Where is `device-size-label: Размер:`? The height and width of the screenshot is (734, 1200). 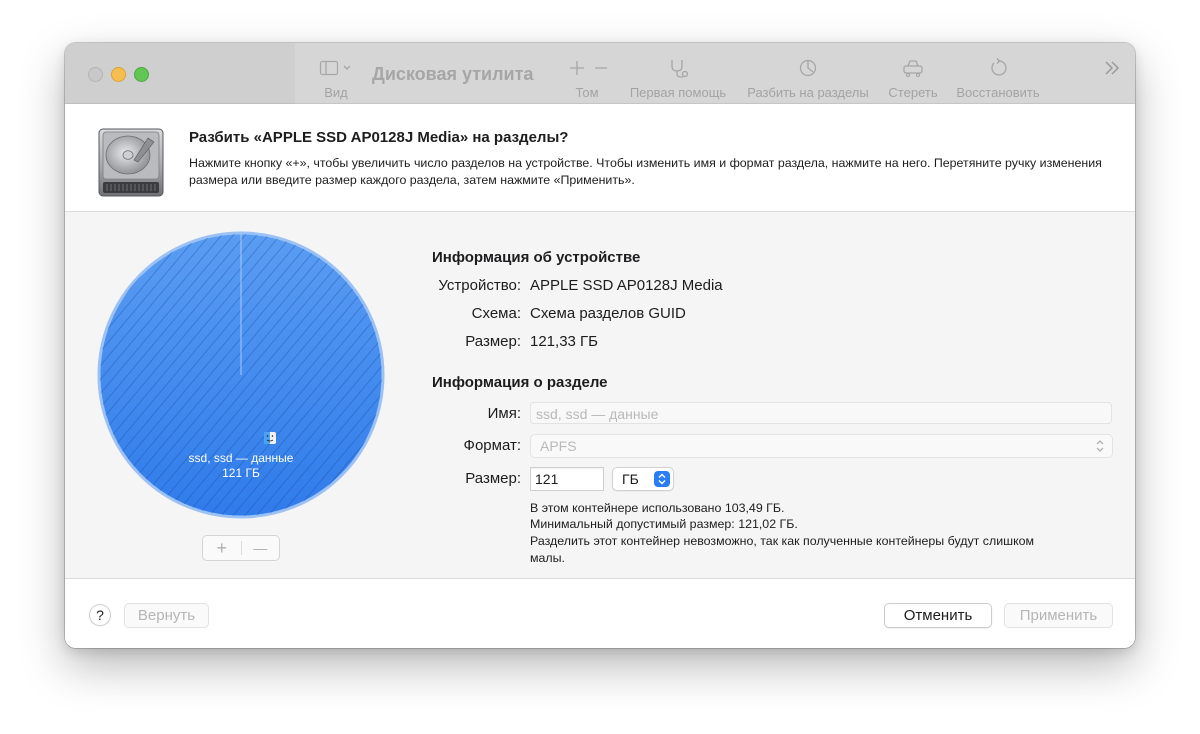 device-size-label: Размер: is located at coordinates (493, 341).